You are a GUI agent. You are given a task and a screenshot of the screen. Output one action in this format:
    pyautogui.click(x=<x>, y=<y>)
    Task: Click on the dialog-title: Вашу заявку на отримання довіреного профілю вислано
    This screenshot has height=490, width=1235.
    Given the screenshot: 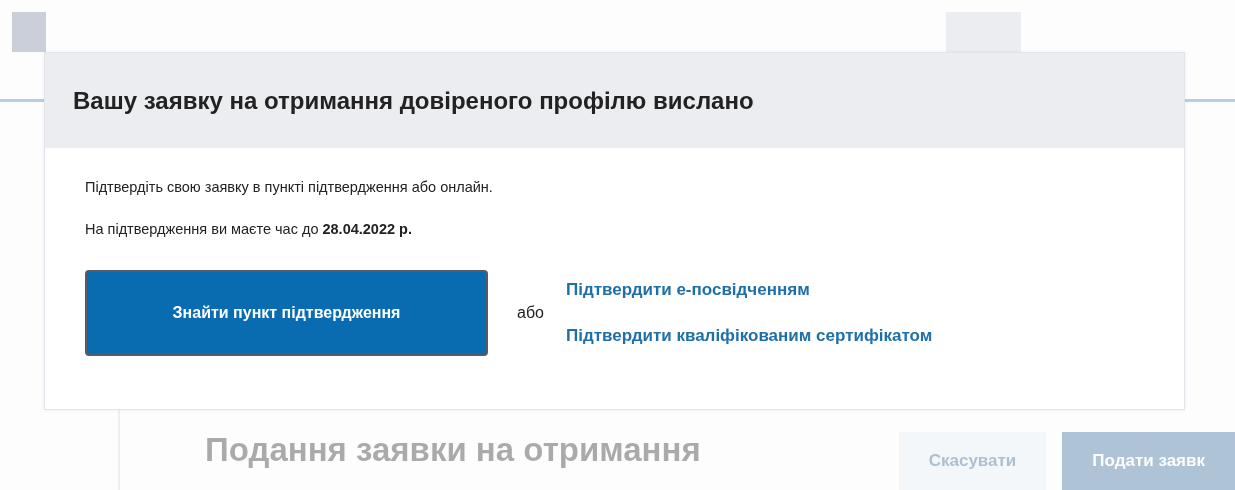 What is the action you would take?
    pyautogui.click(x=413, y=100)
    